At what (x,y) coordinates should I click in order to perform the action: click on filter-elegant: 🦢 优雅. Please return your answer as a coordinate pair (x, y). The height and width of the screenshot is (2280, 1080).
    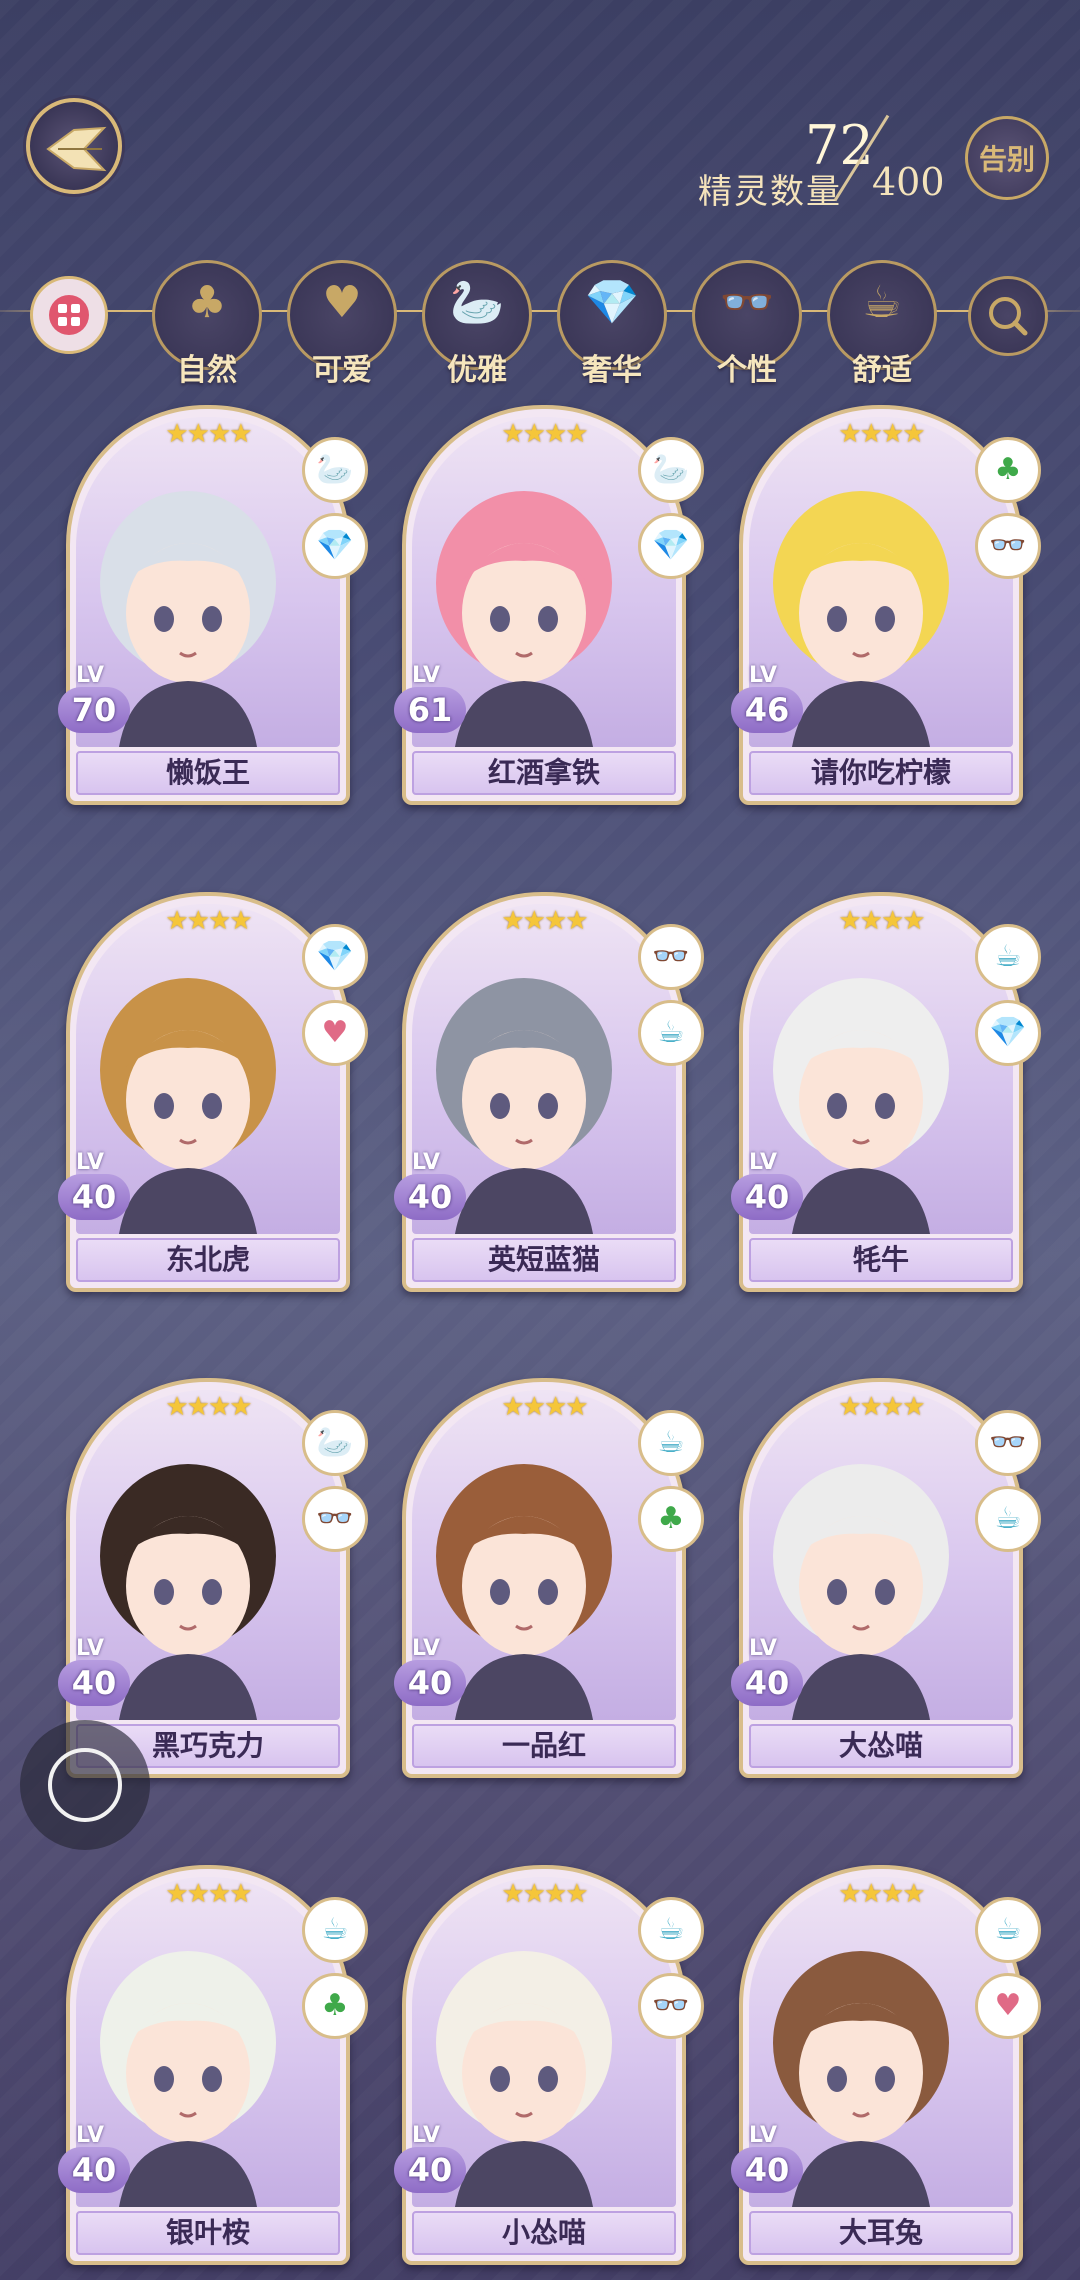
    Looking at the image, I should click on (477, 324).